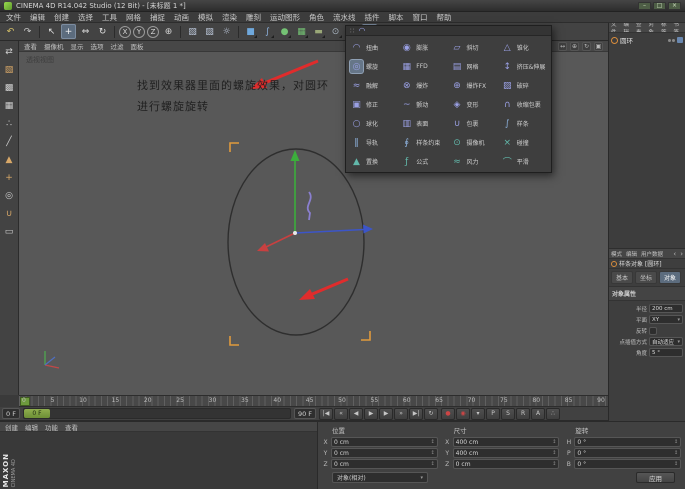  I want to click on next-key-button: », so click(401, 413).